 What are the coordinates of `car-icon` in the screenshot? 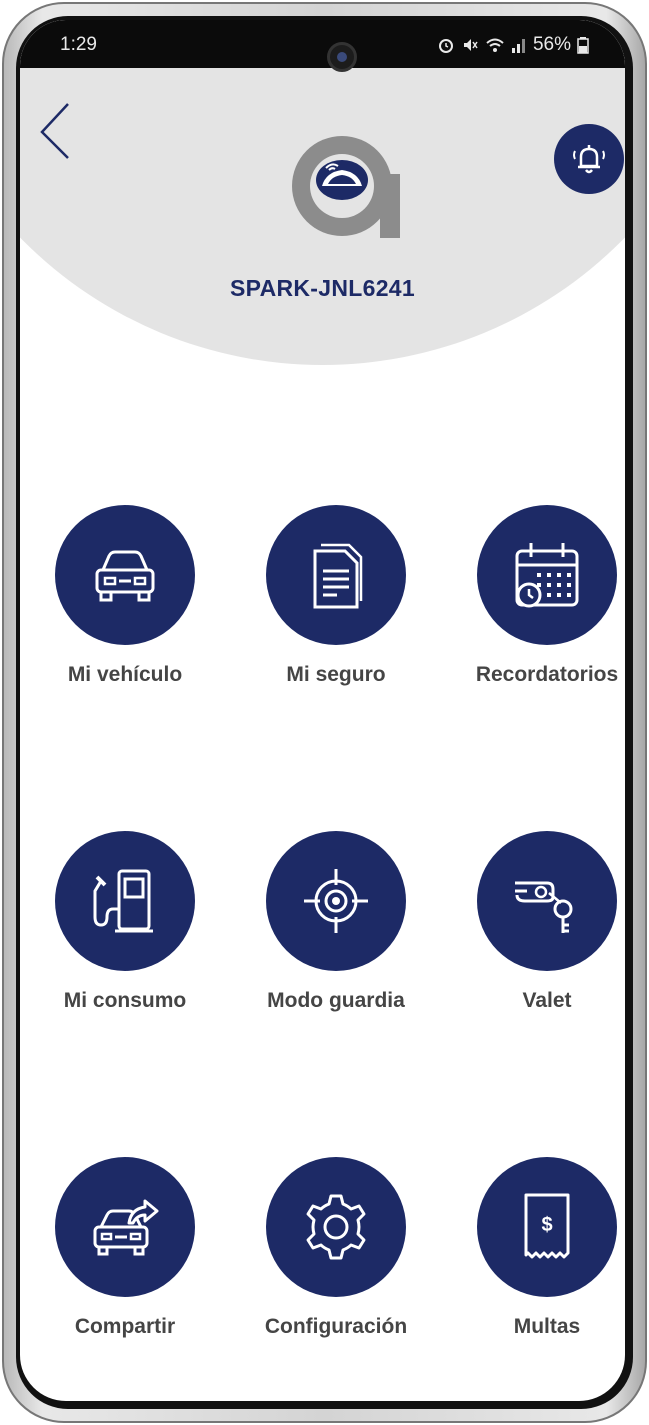 It's located at (125, 576).